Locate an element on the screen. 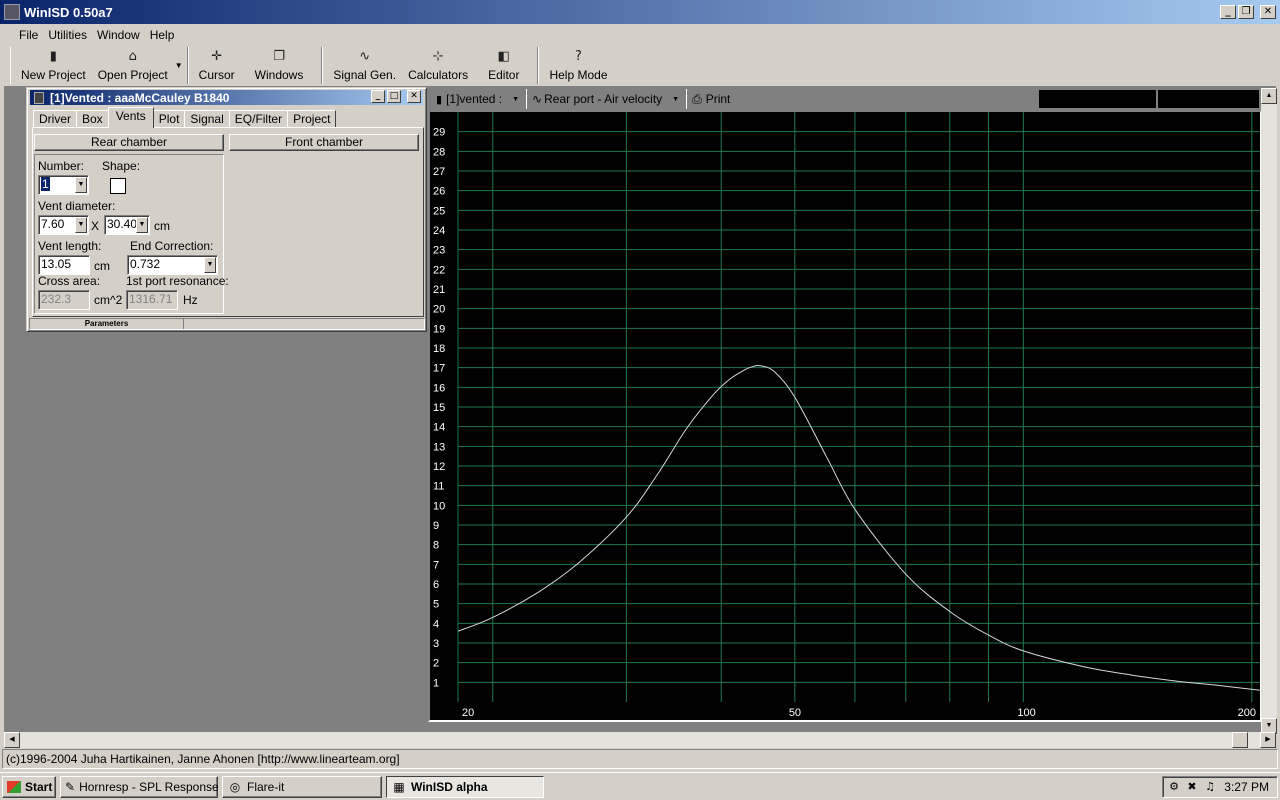  number-select: 1 ▼ is located at coordinates (63, 185).